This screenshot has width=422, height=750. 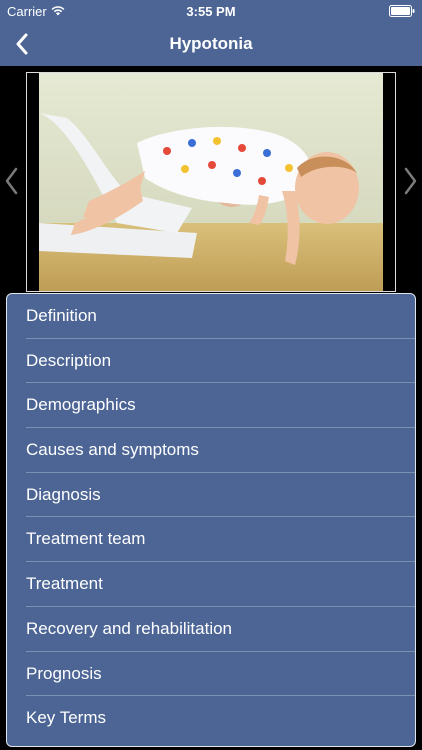 I want to click on menu-item-definition: Definition, so click(x=211, y=316).